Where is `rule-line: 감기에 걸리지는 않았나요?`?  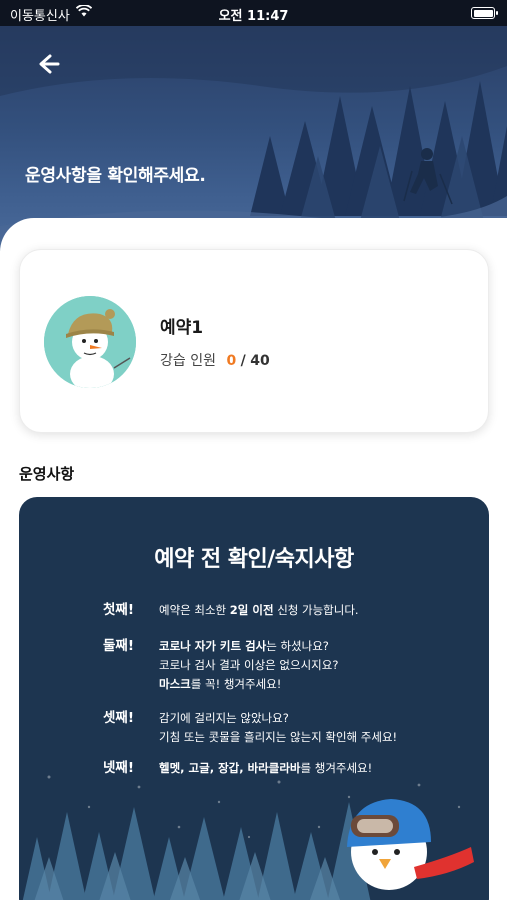 rule-line: 감기에 걸리지는 않았나요? is located at coordinates (224, 718).